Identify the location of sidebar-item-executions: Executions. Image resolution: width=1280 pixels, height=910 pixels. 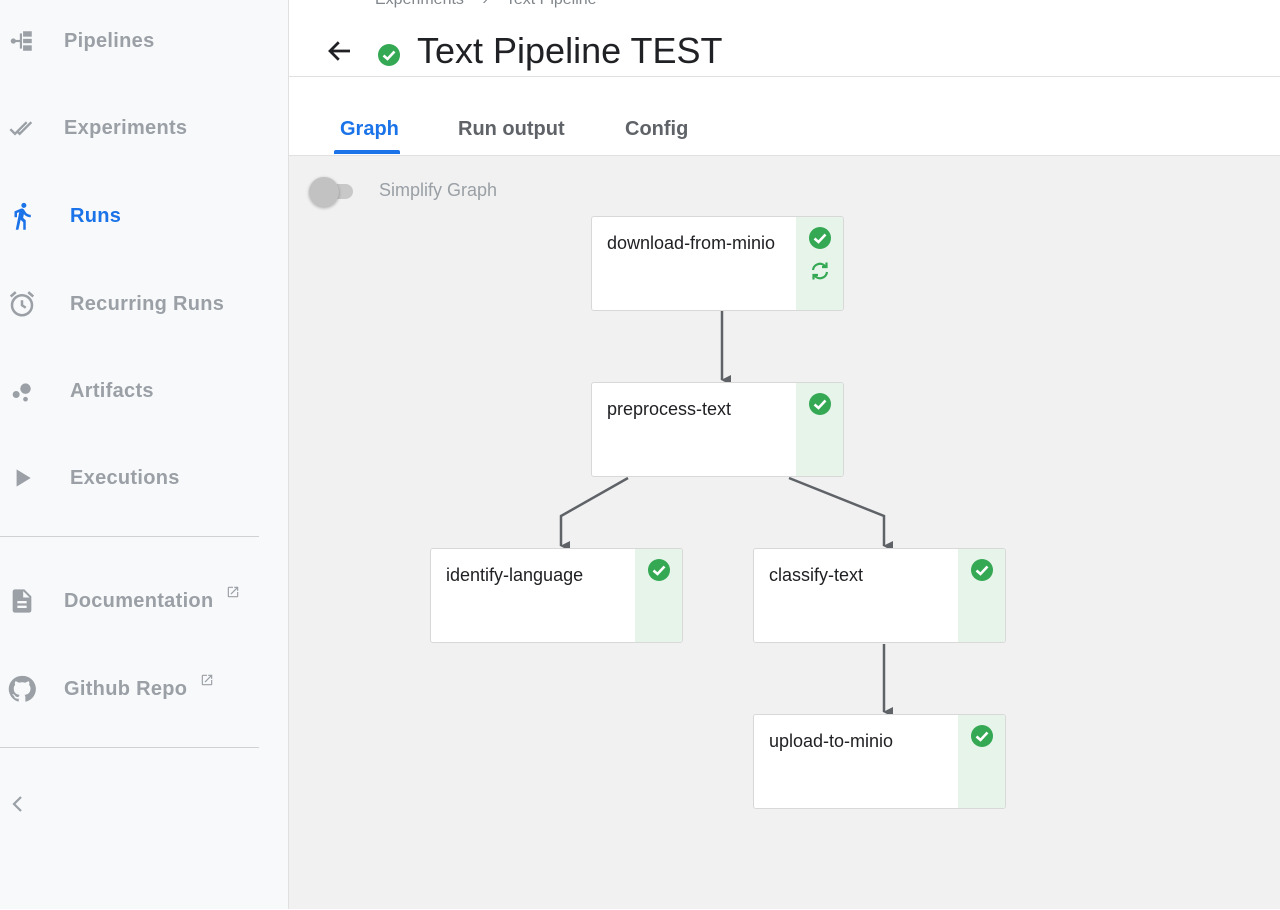
(144, 478).